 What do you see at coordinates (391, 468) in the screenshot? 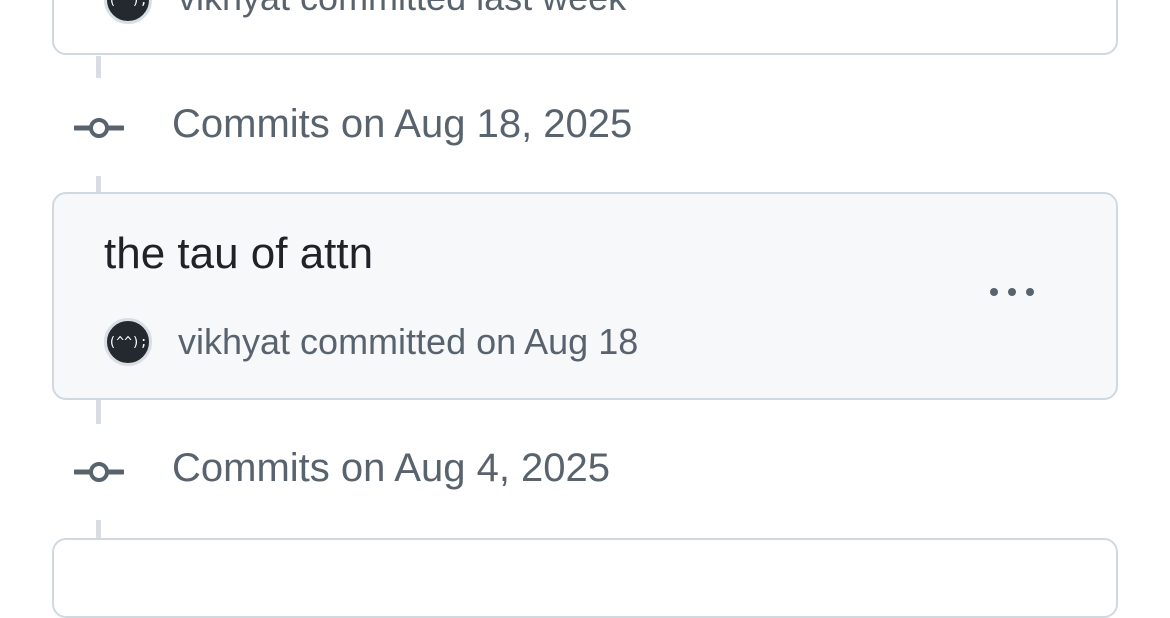
I see `commit-group-heading: Commits on Aug 4, 2025` at bounding box center [391, 468].